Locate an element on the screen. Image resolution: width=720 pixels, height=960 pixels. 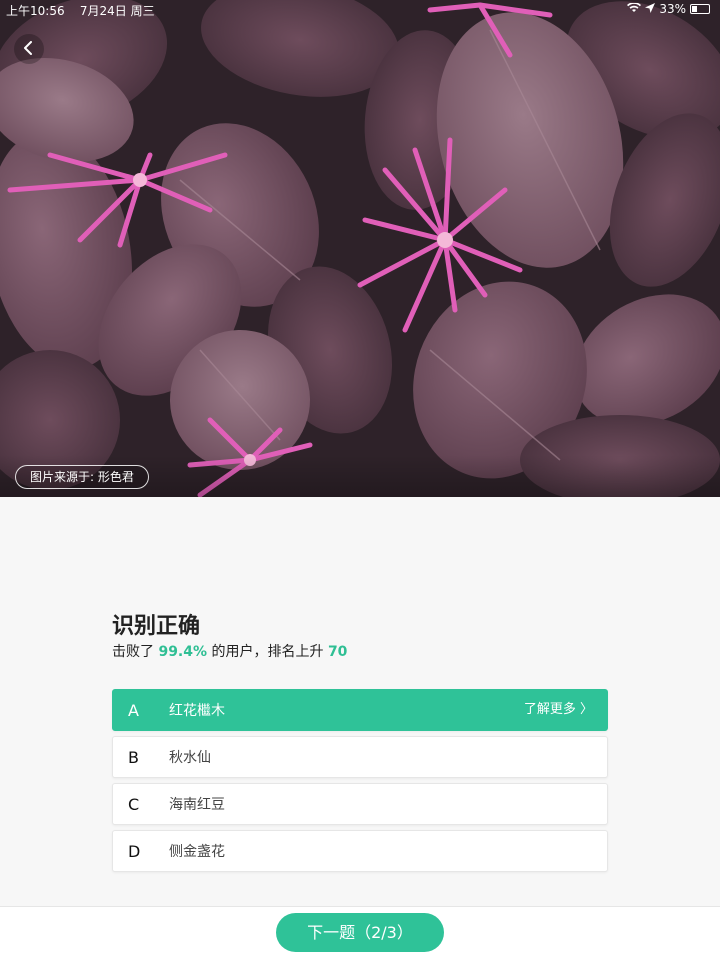
option-letter: C is located at coordinates (134, 804).